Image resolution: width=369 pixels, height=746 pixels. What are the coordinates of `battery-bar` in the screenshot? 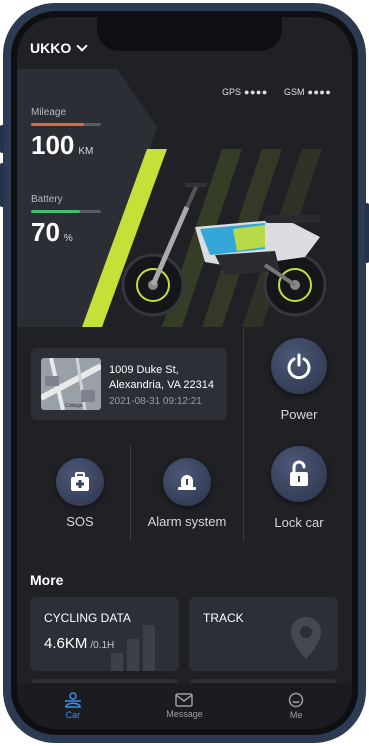 It's located at (66, 211).